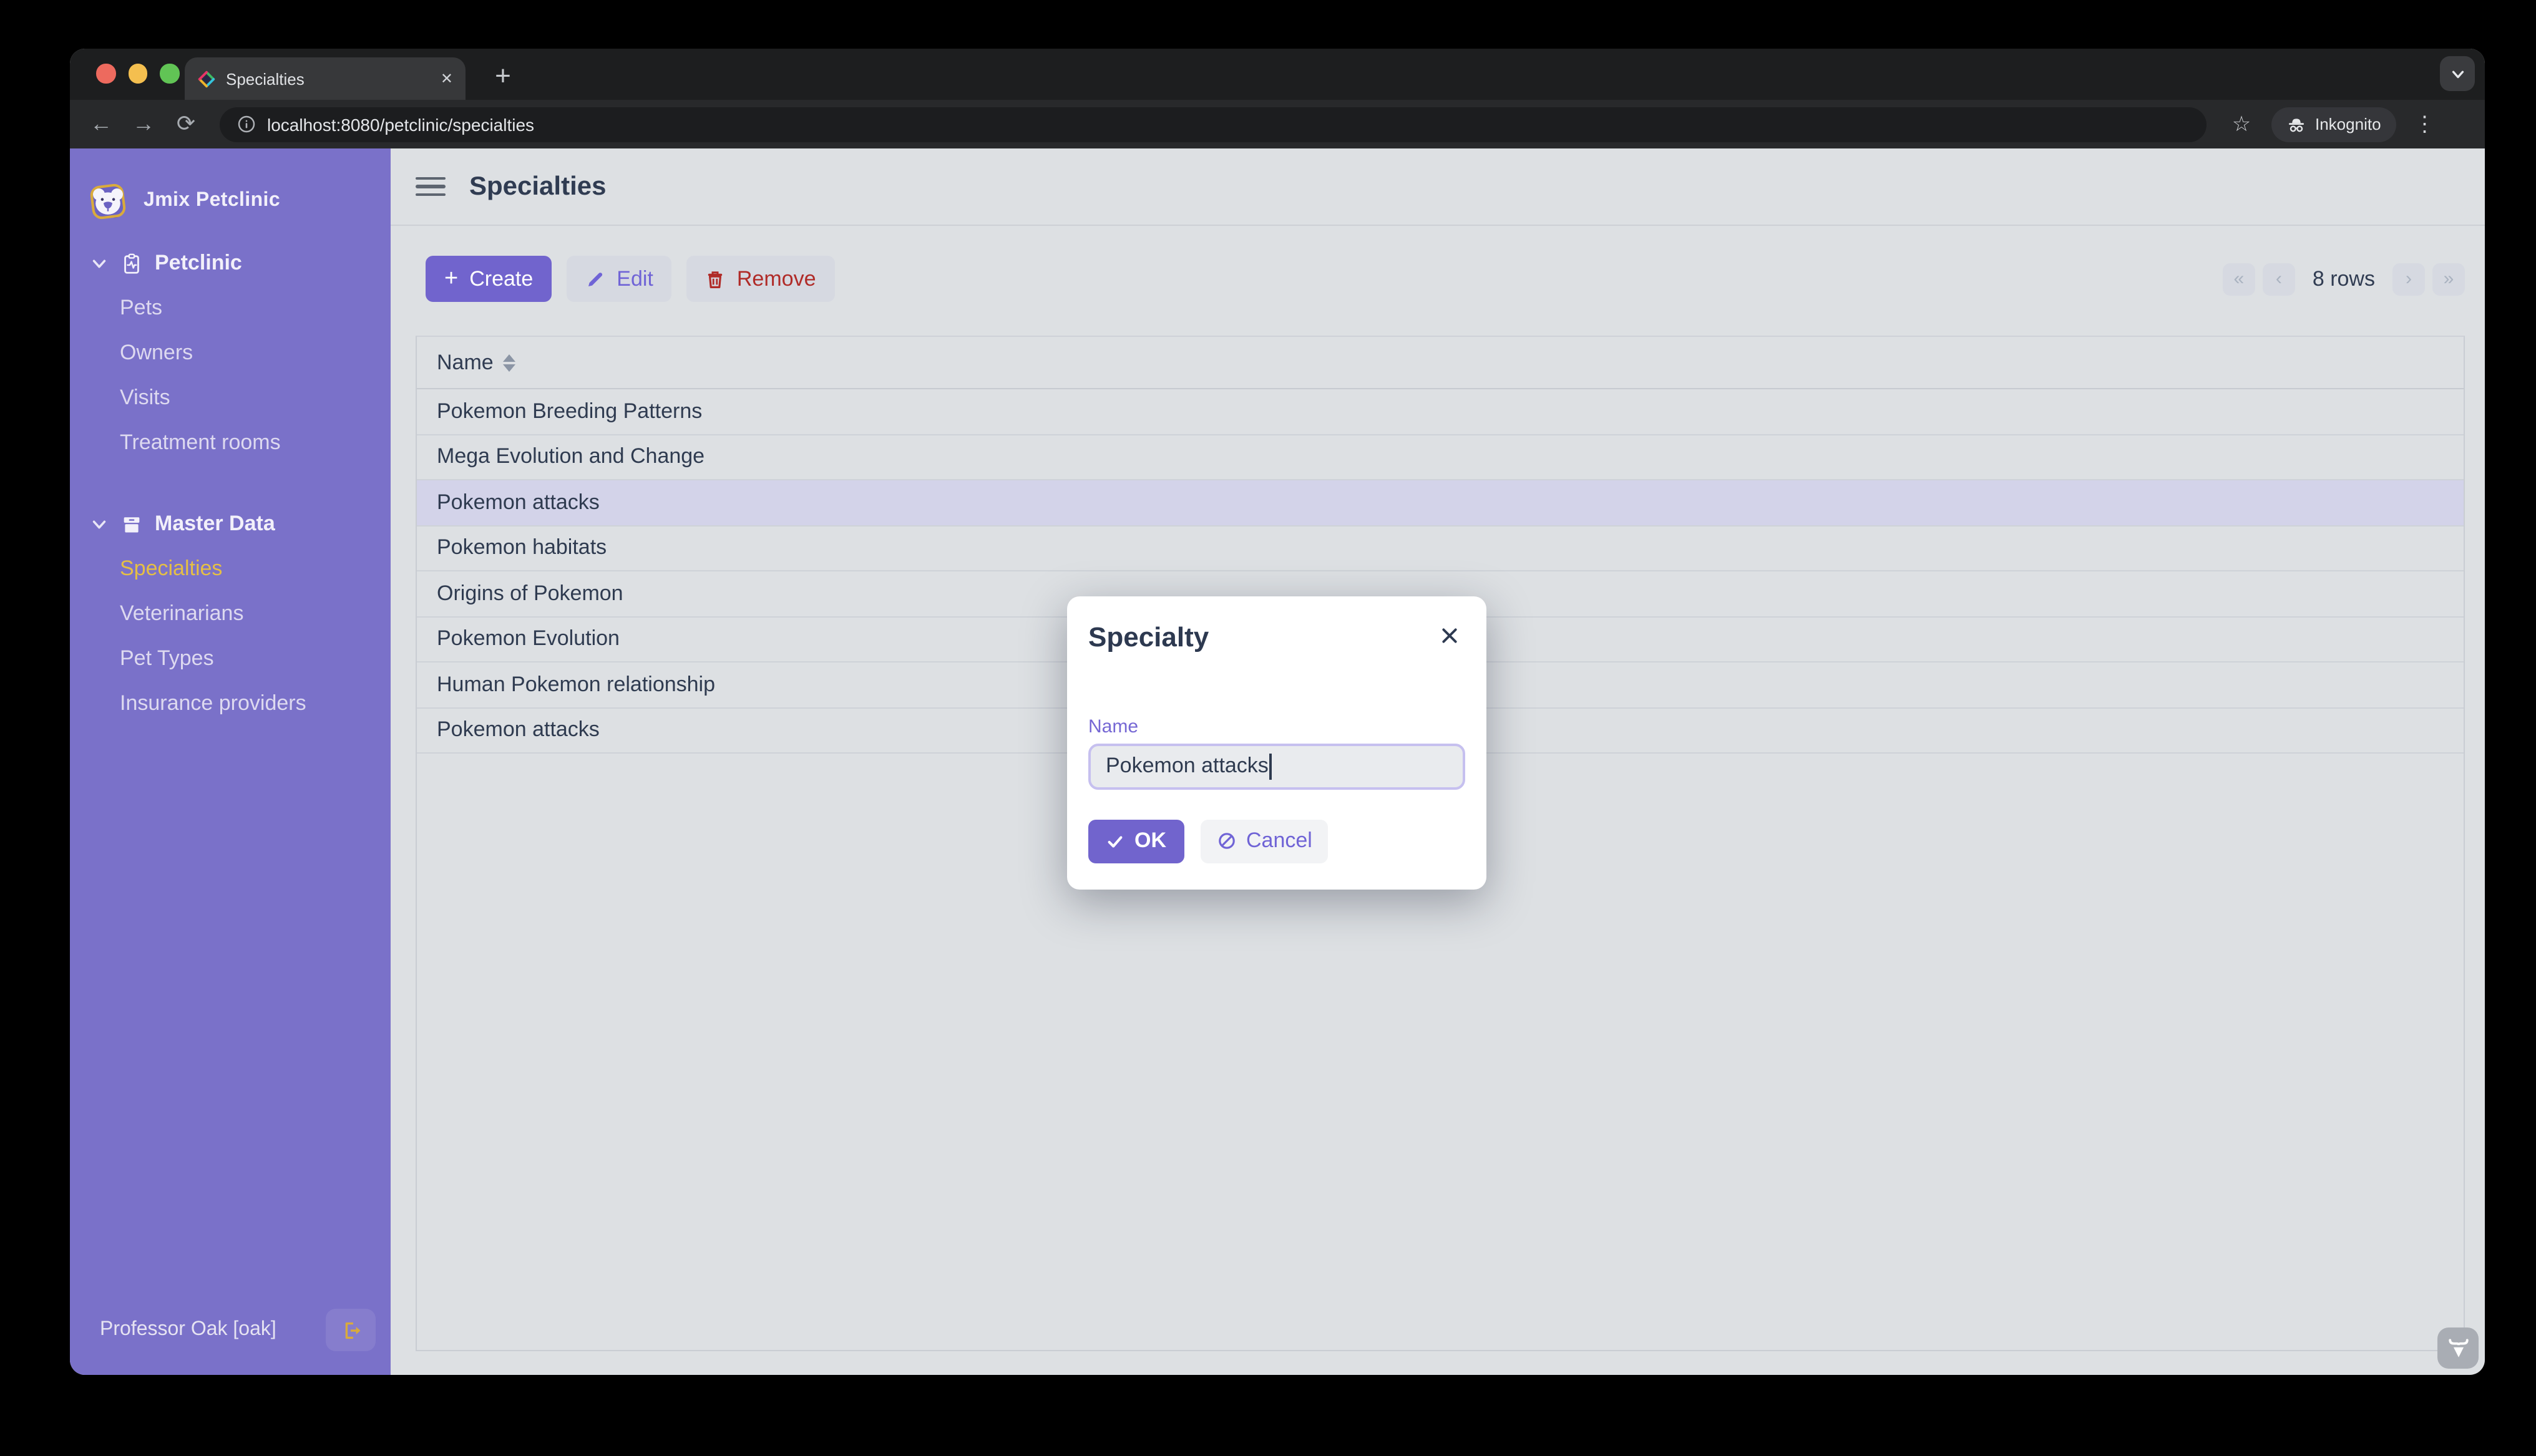  What do you see at coordinates (1113, 726) in the screenshot?
I see `name-field-label: Name` at bounding box center [1113, 726].